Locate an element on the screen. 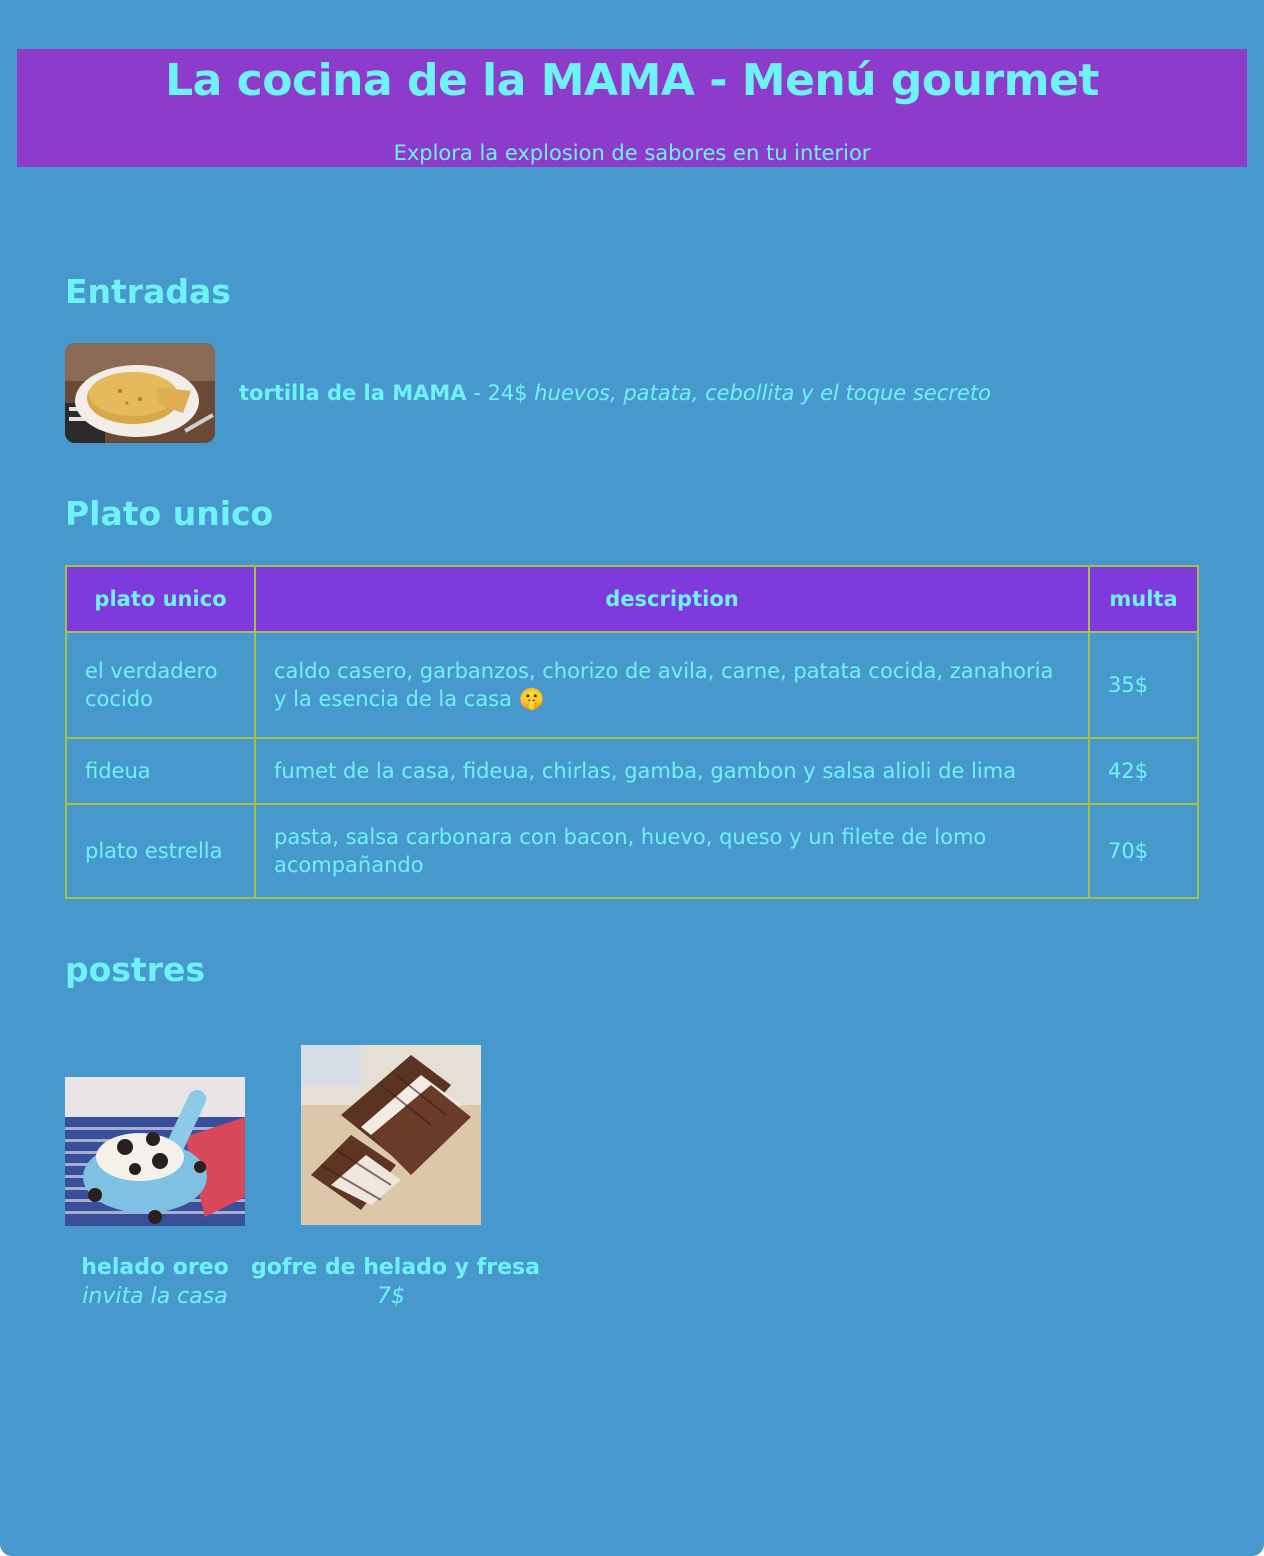  dish-name: el verdadero cocido is located at coordinates (160, 685).